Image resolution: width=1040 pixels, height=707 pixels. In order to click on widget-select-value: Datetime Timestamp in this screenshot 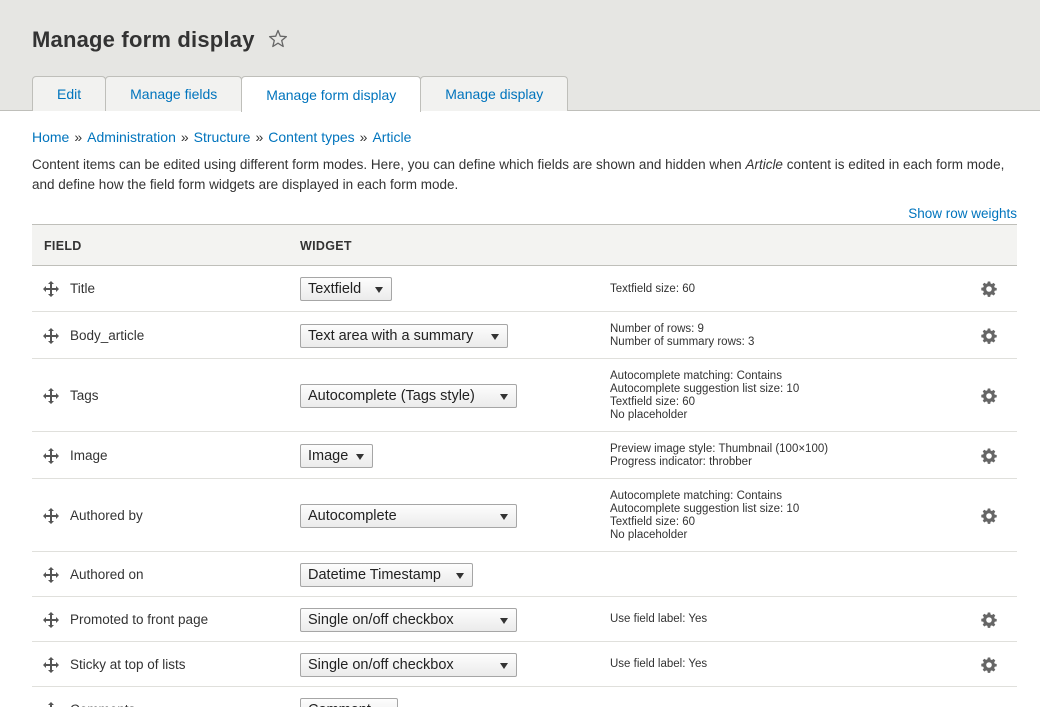, I will do `click(374, 574)`.